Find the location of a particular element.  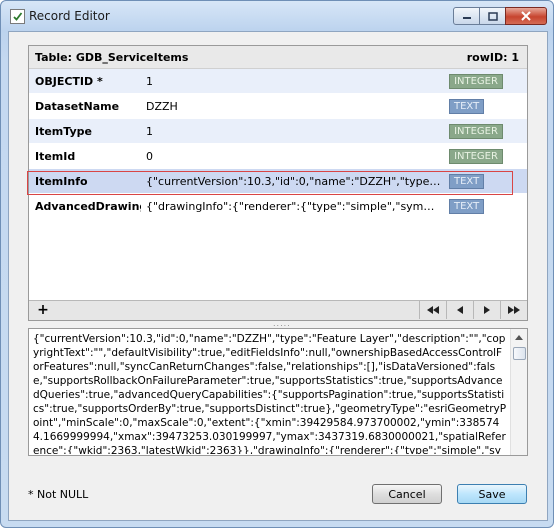

vertical-scrollbar is located at coordinates (518, 392).